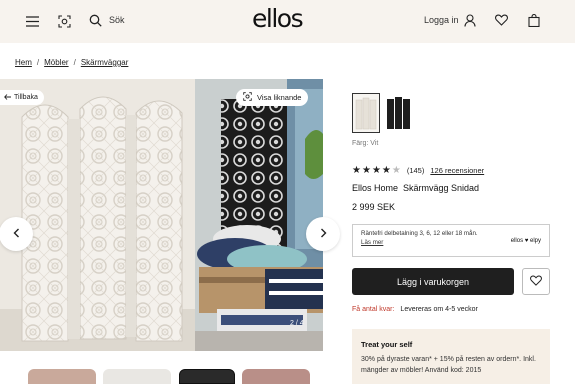 Image resolution: width=575 pixels, height=384 pixels. I want to click on back-button: Tillbaka, so click(22, 97).